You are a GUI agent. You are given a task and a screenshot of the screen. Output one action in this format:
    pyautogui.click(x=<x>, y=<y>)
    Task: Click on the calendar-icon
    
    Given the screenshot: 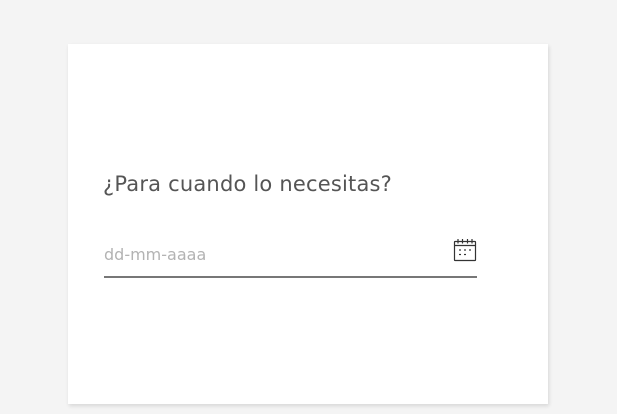 What is the action you would take?
    pyautogui.click(x=465, y=250)
    